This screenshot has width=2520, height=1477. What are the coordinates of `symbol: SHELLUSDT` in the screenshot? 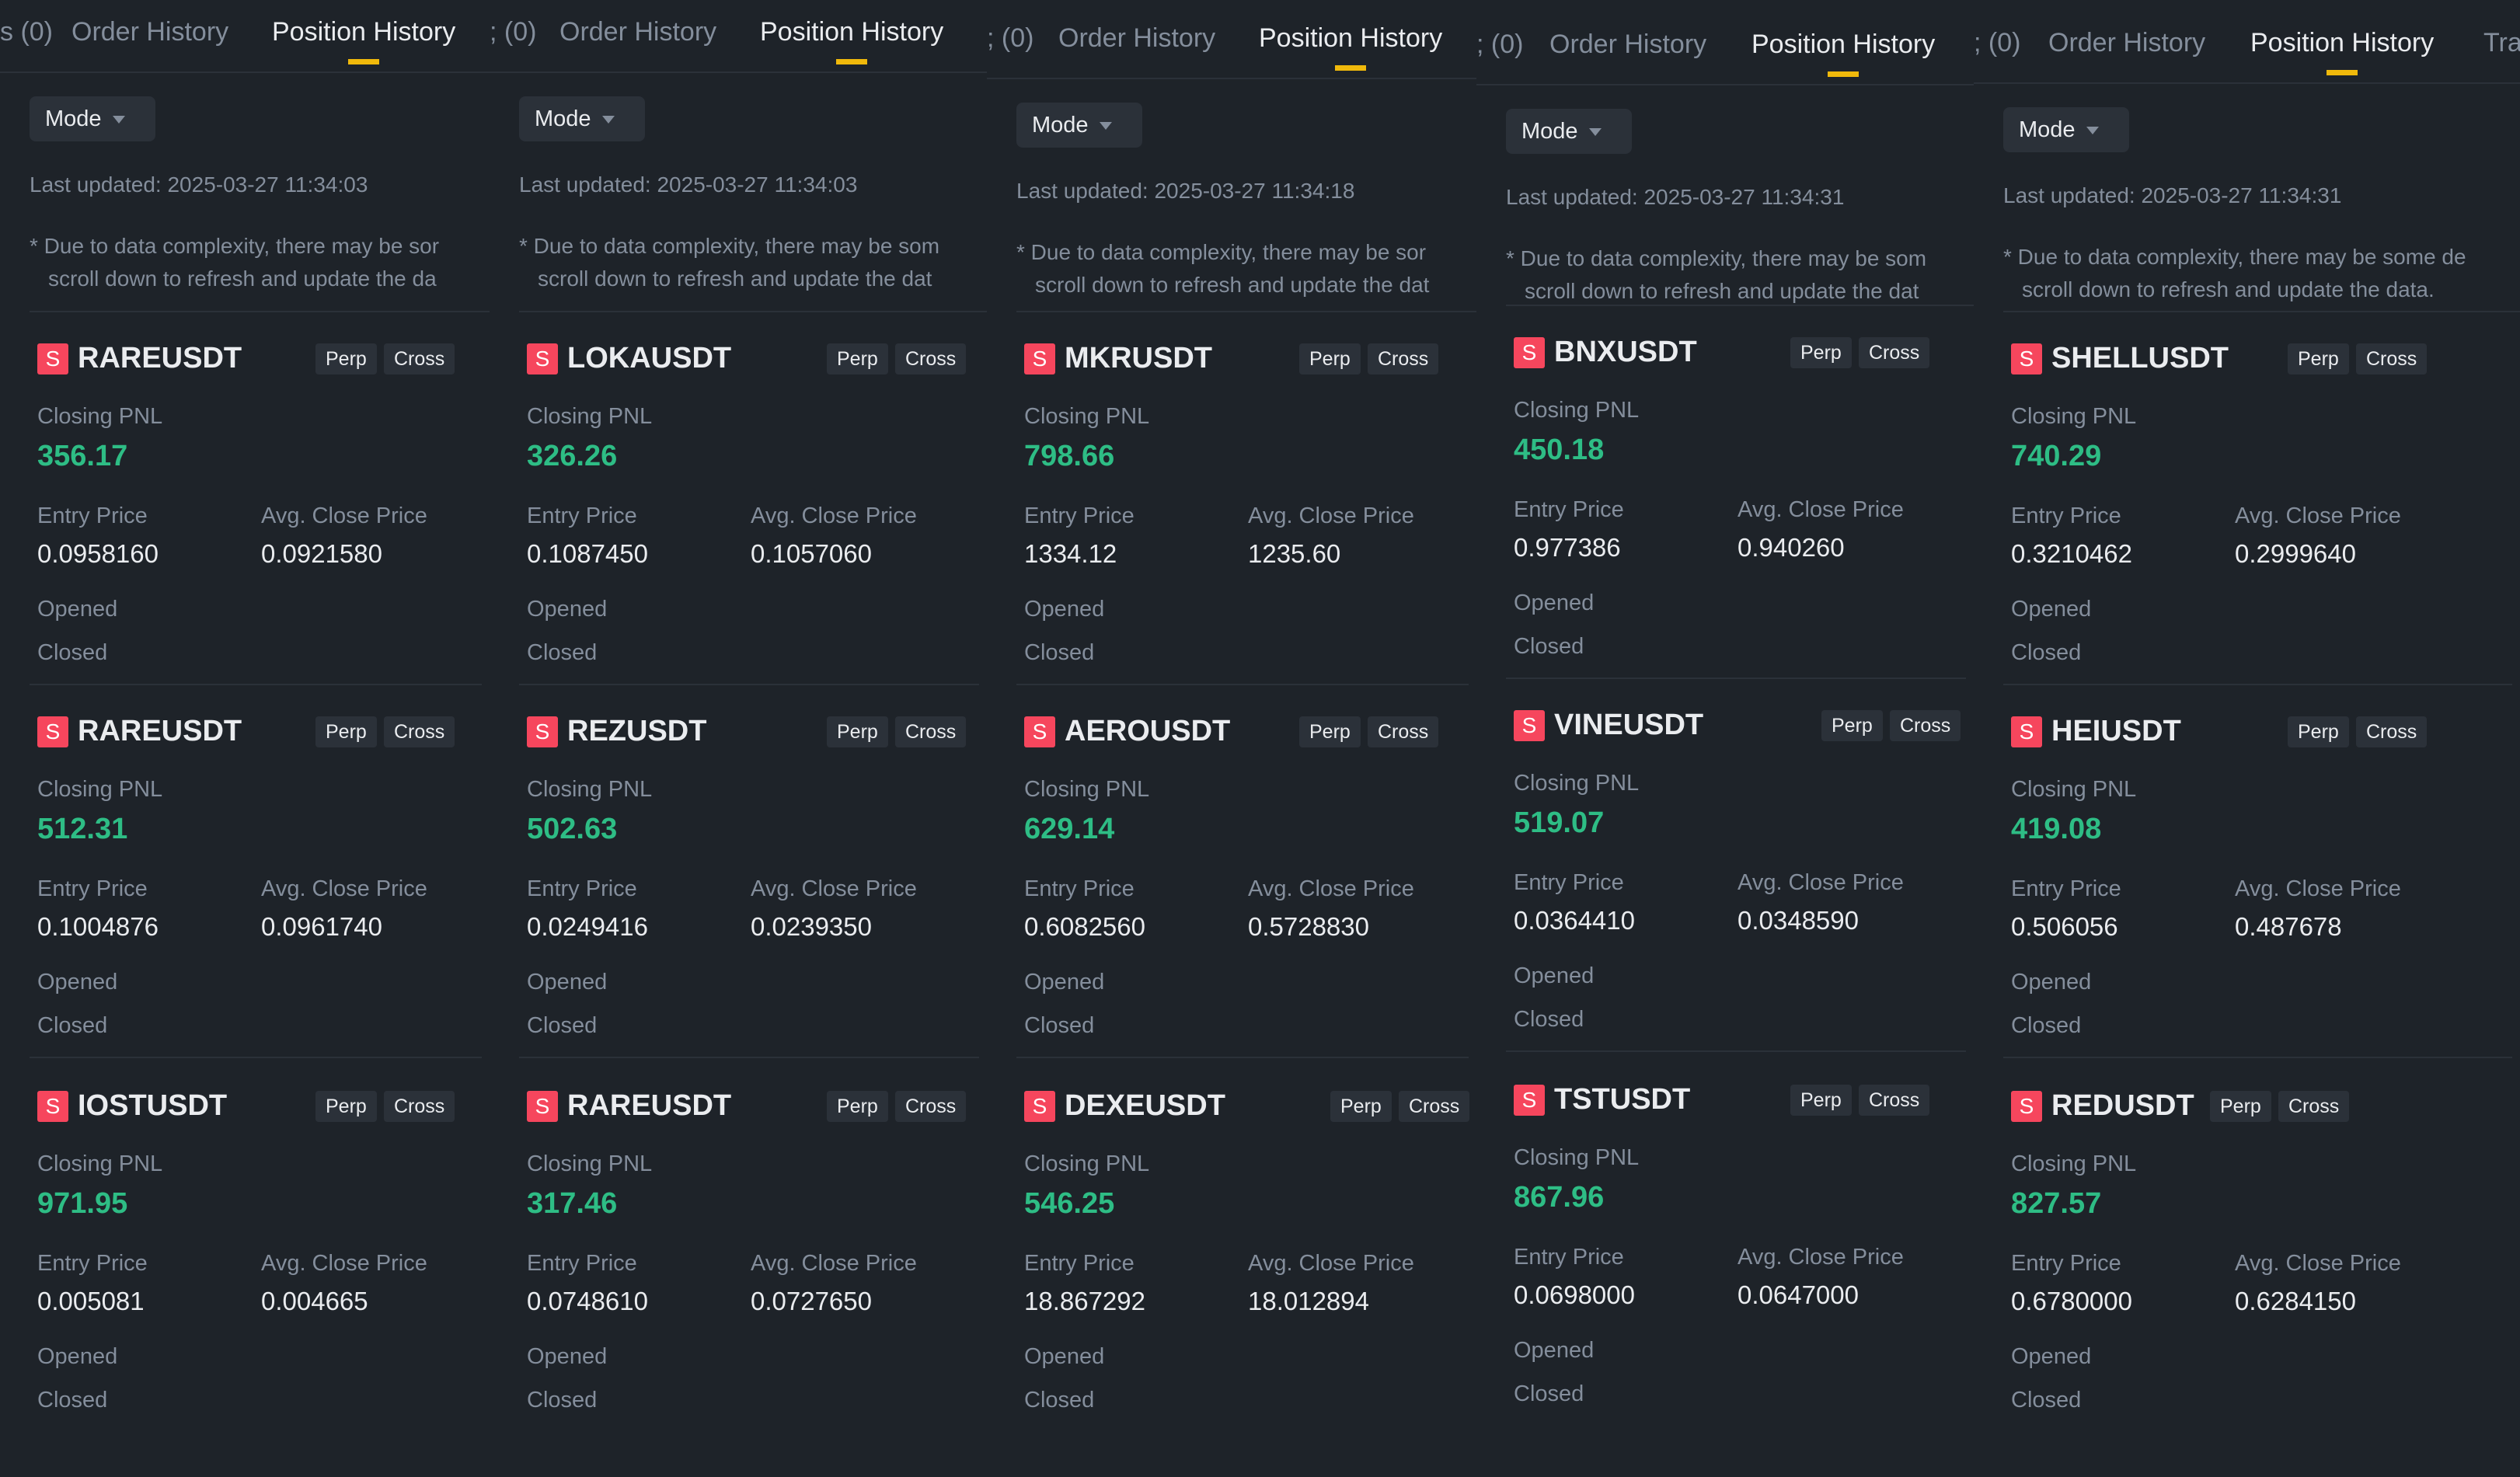 It's located at (2140, 358).